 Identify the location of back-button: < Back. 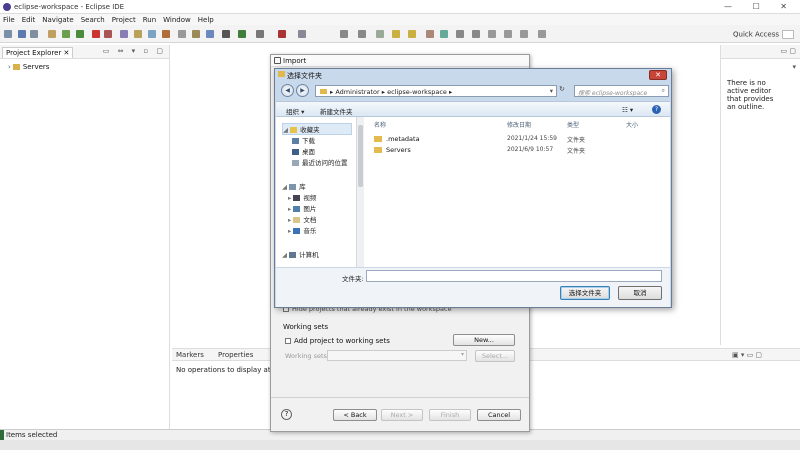
(355, 415).